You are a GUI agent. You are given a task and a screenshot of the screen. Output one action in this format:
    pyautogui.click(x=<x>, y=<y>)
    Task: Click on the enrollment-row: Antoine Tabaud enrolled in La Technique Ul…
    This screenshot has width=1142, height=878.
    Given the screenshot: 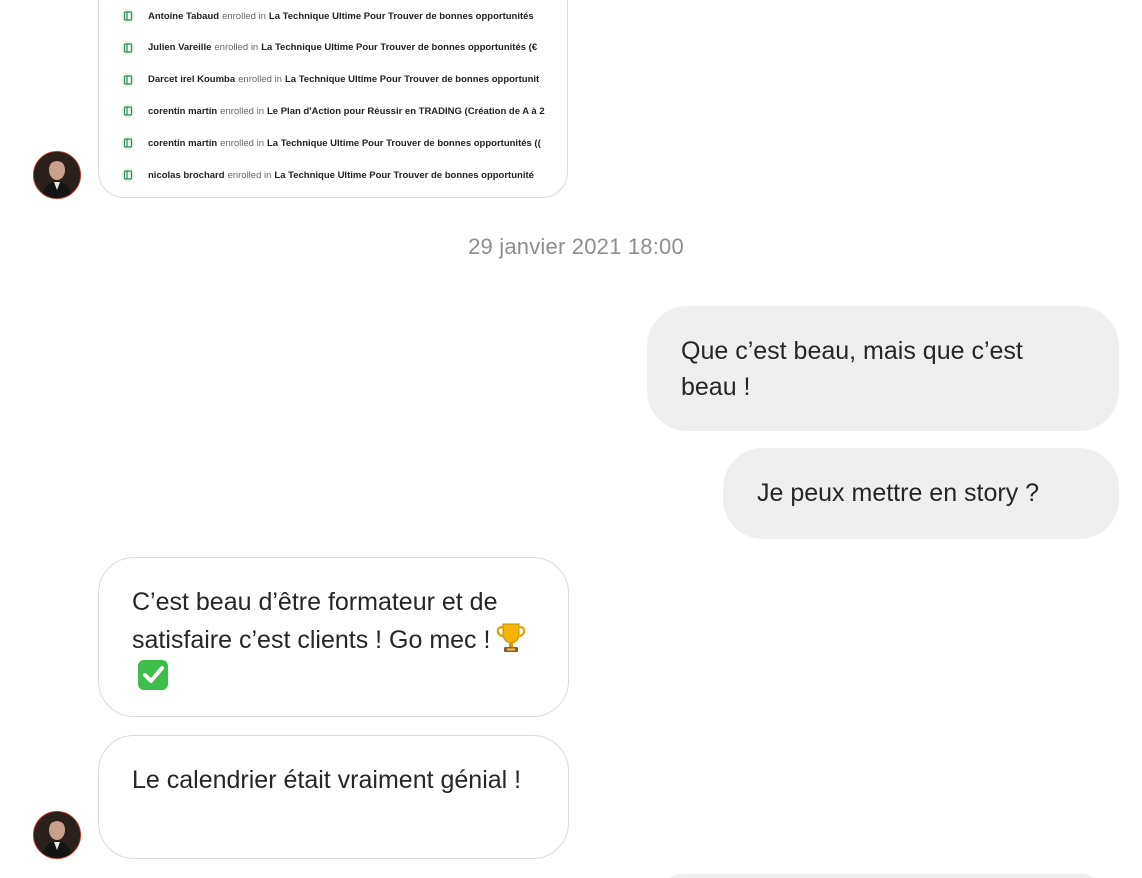 What is the action you would take?
    pyautogui.click(x=344, y=16)
    